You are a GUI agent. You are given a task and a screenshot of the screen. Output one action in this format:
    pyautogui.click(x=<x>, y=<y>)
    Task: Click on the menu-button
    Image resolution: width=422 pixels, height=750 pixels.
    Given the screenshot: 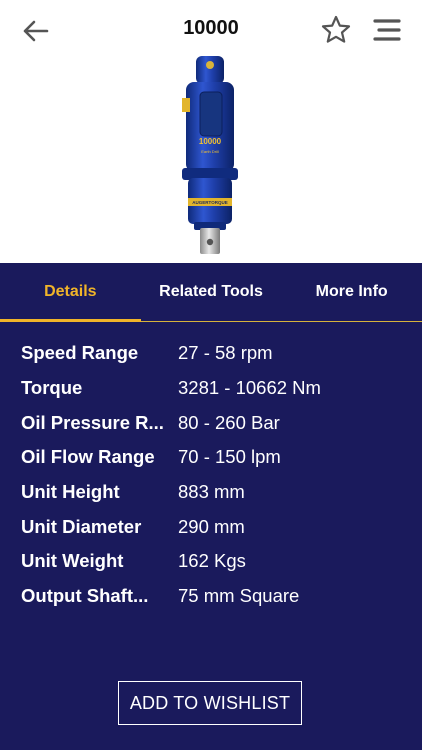 What is the action you would take?
    pyautogui.click(x=387, y=30)
    